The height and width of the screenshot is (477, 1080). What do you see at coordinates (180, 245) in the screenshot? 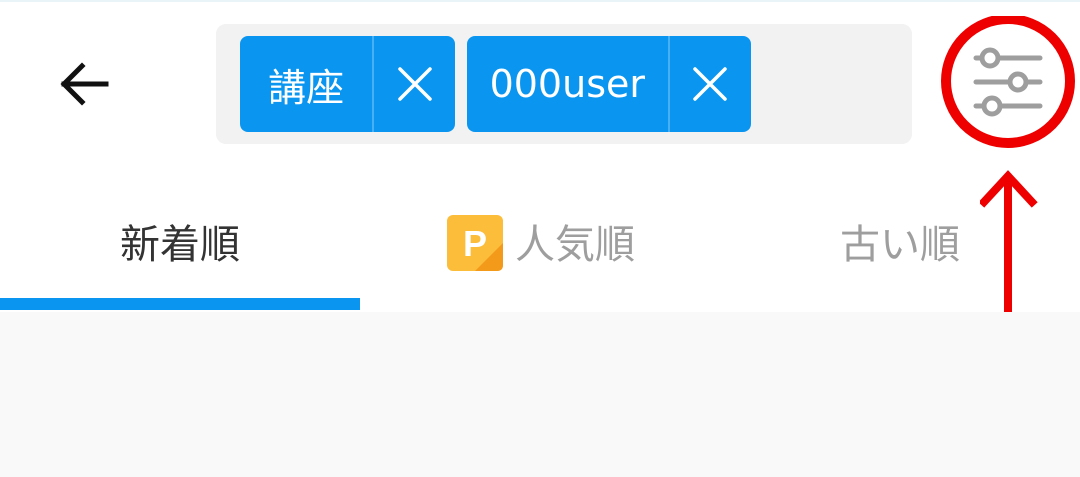
I see `tab-label: 新着順` at bounding box center [180, 245].